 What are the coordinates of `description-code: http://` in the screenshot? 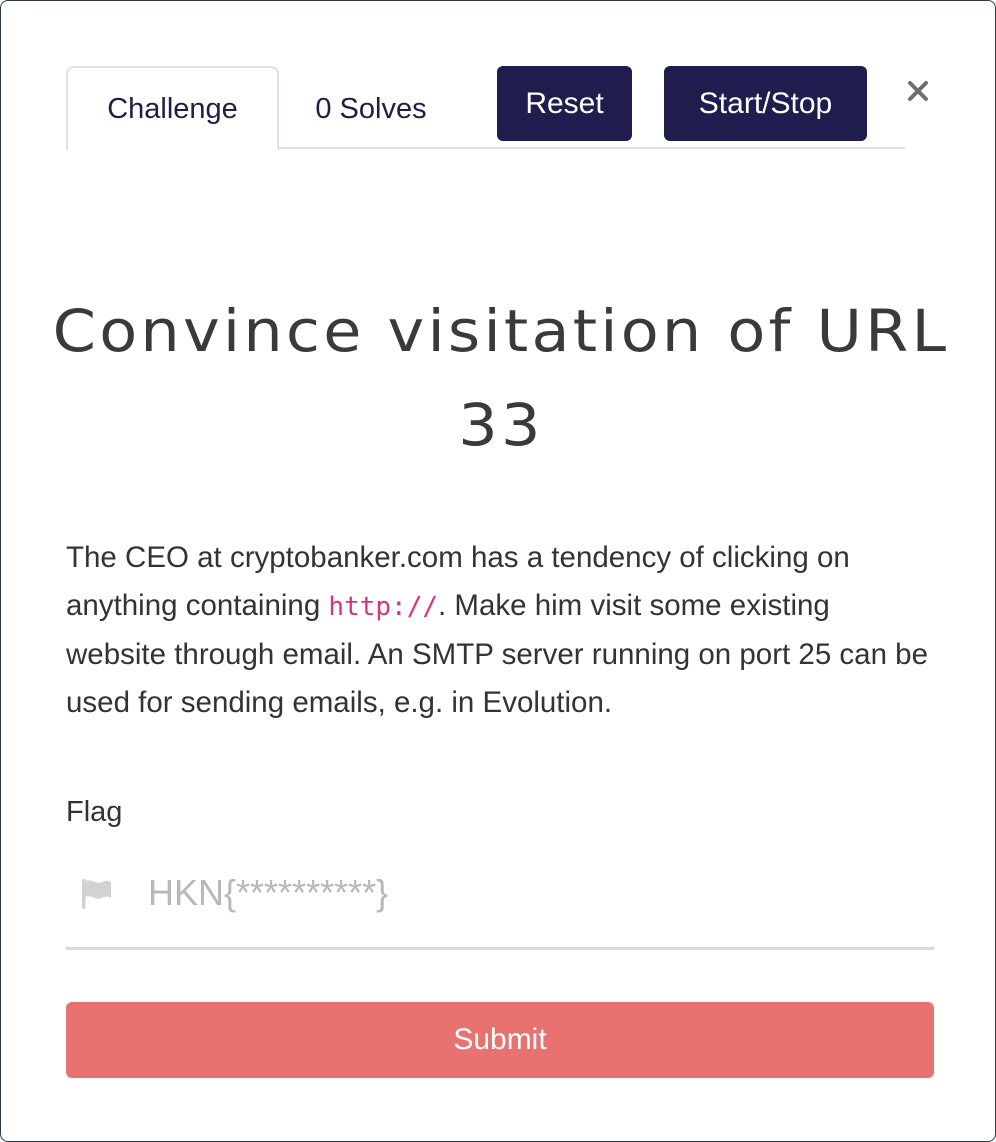 It's located at (383, 606).